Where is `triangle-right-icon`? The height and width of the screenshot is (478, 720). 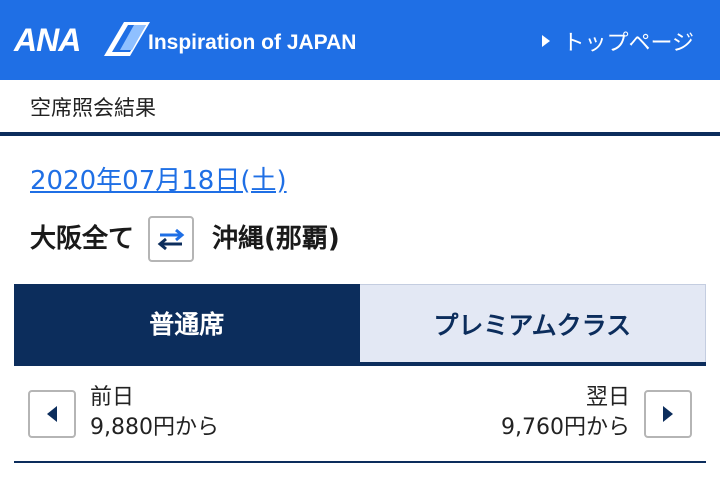
triangle-right-icon is located at coordinates (546, 41).